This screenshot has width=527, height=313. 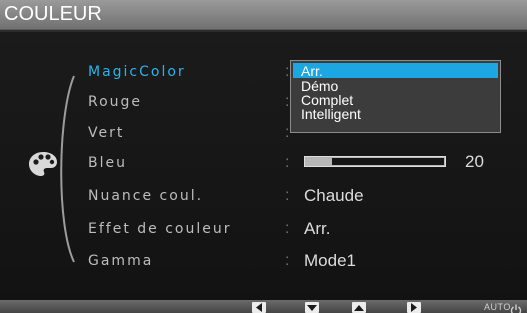 What do you see at coordinates (334, 195) in the screenshot?
I see `nuance-coul-value: Chaude` at bounding box center [334, 195].